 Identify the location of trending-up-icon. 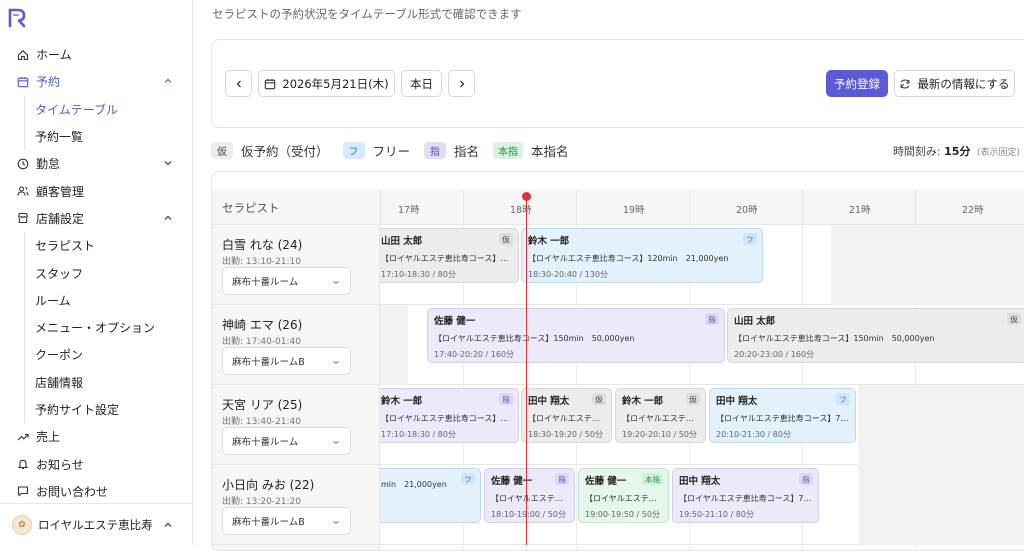
(23, 437).